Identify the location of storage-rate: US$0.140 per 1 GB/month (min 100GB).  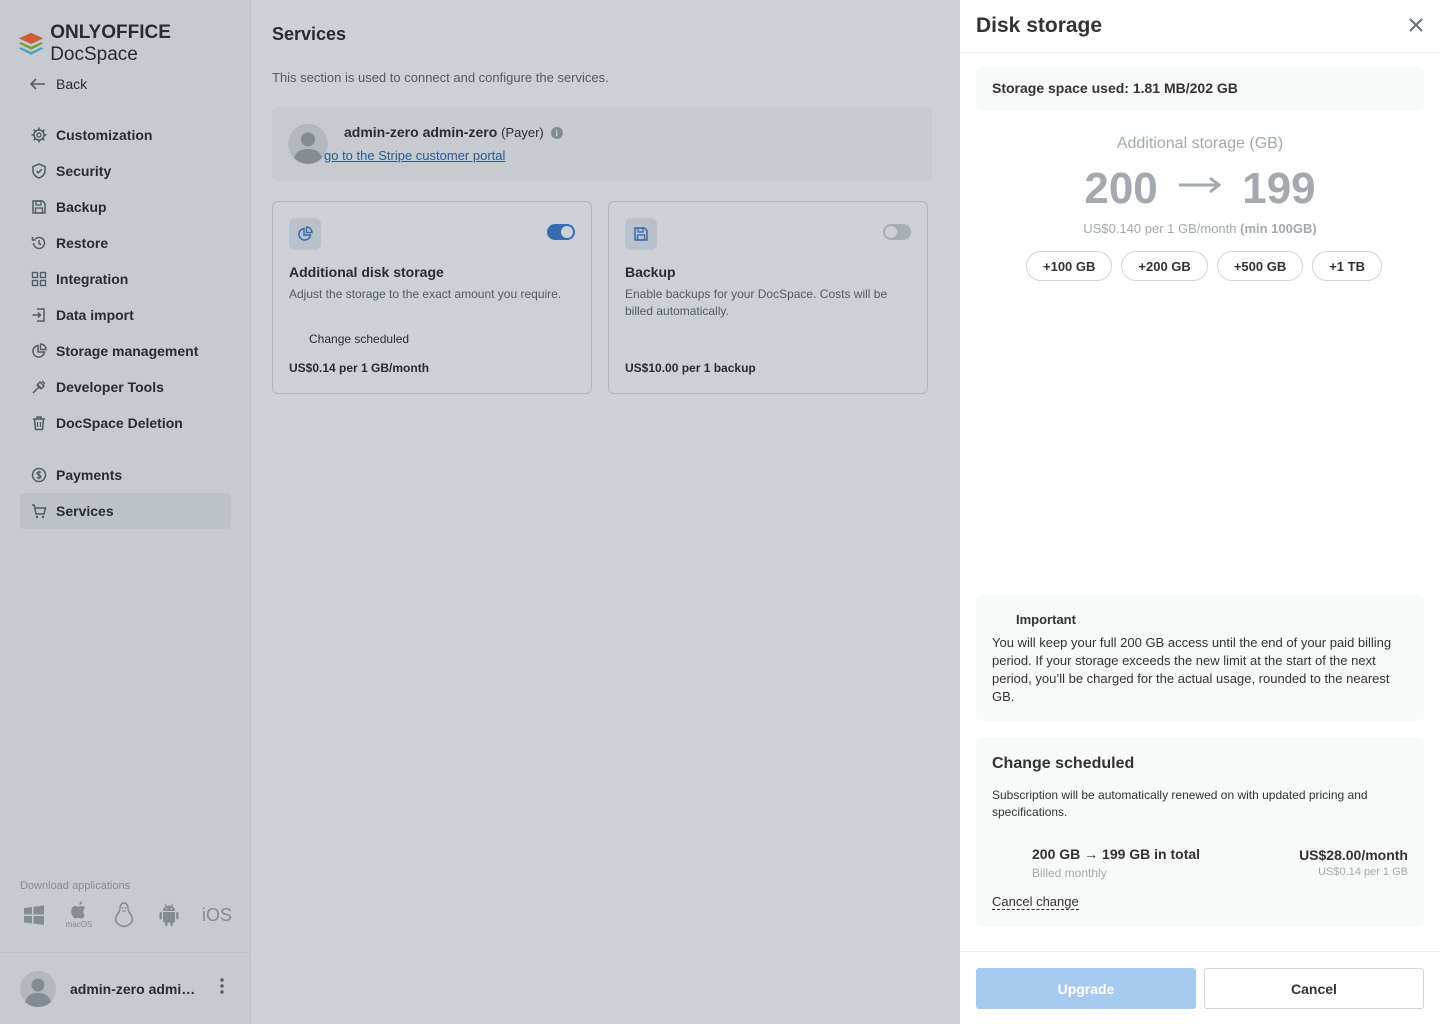
(1200, 228).